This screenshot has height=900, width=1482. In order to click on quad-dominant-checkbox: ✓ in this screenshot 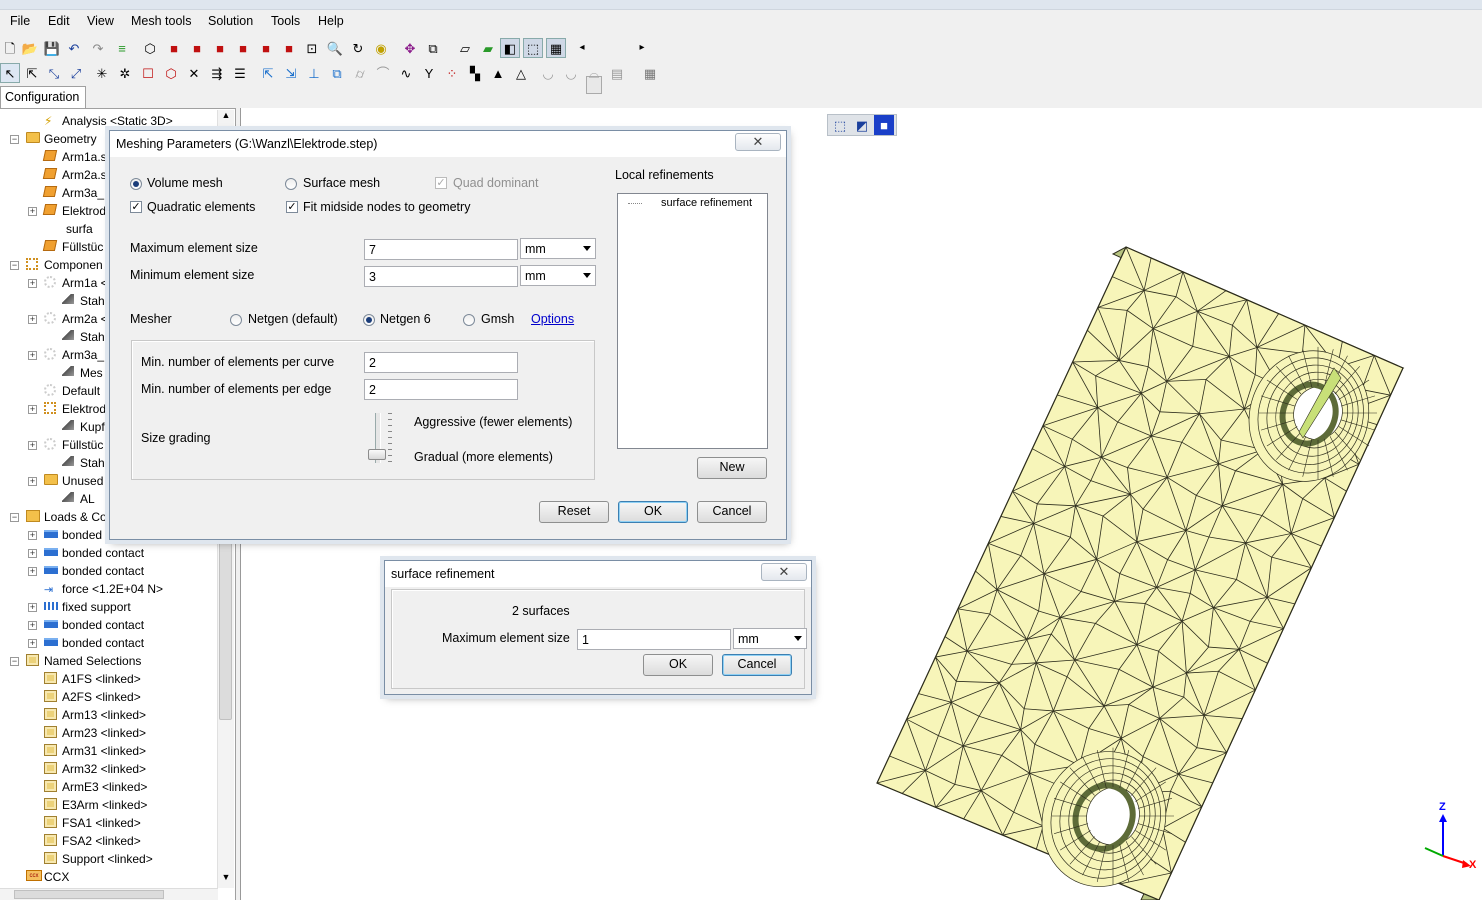, I will do `click(441, 183)`.